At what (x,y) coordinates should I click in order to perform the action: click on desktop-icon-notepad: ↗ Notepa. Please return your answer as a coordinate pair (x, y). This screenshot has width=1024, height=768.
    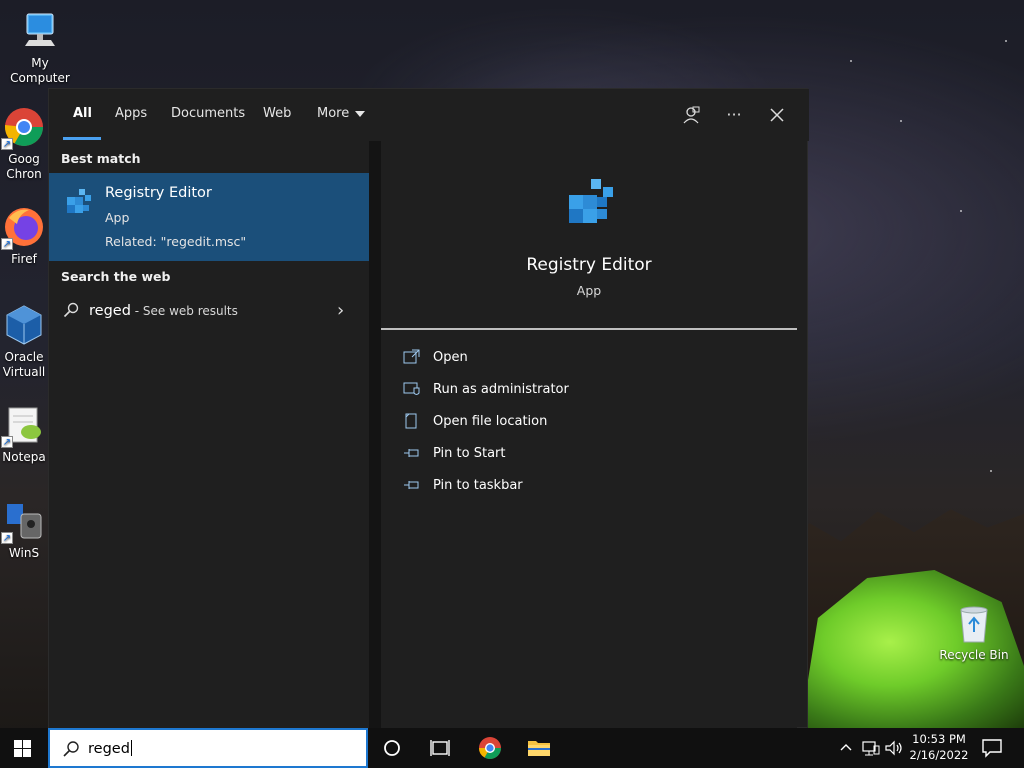
    Looking at the image, I should click on (24, 434).